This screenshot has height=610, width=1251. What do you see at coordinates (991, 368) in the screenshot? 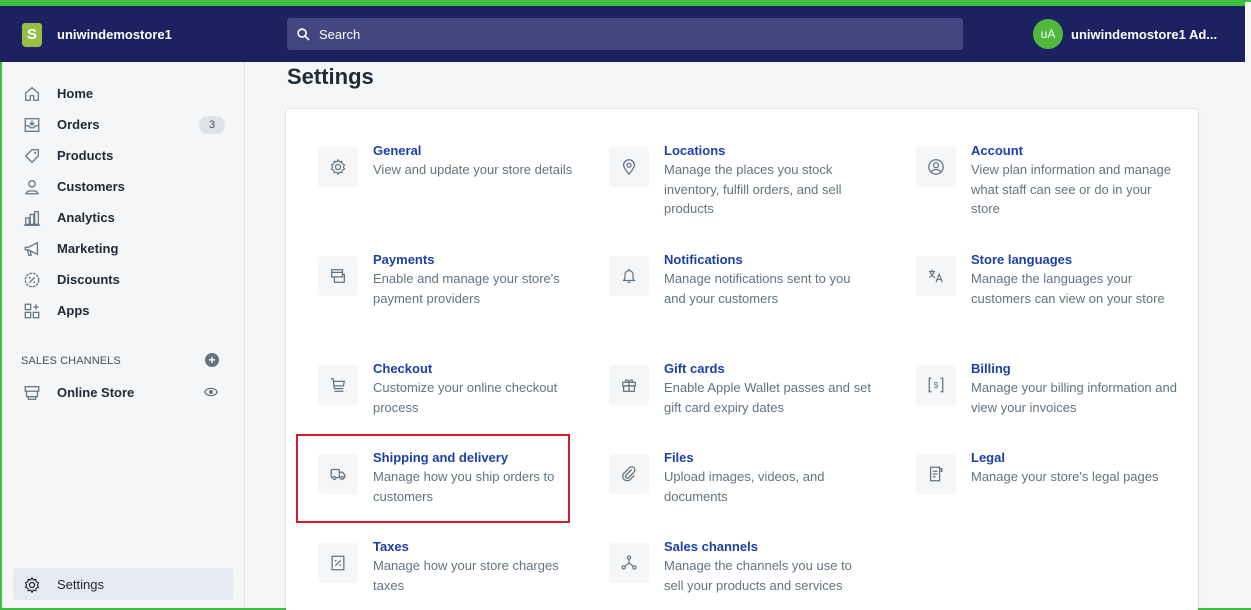
I see `setting-title: Billing` at bounding box center [991, 368].